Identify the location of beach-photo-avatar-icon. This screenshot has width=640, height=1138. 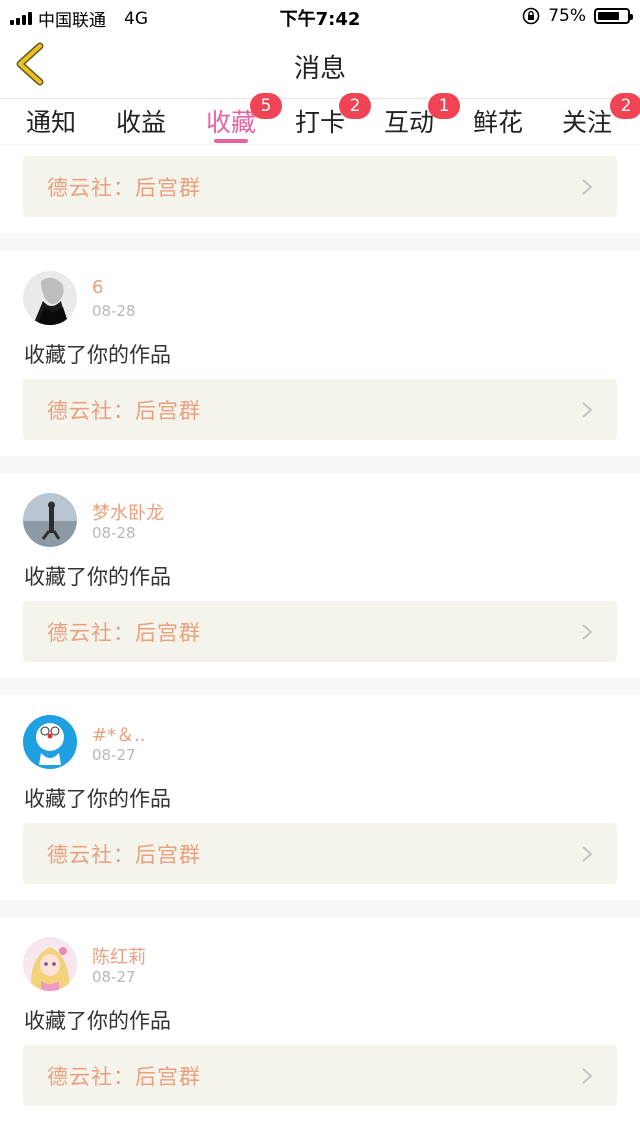
(50, 520).